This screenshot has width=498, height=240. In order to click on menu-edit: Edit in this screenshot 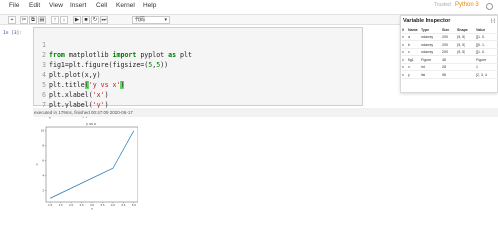, I will do `click(34, 5)`.